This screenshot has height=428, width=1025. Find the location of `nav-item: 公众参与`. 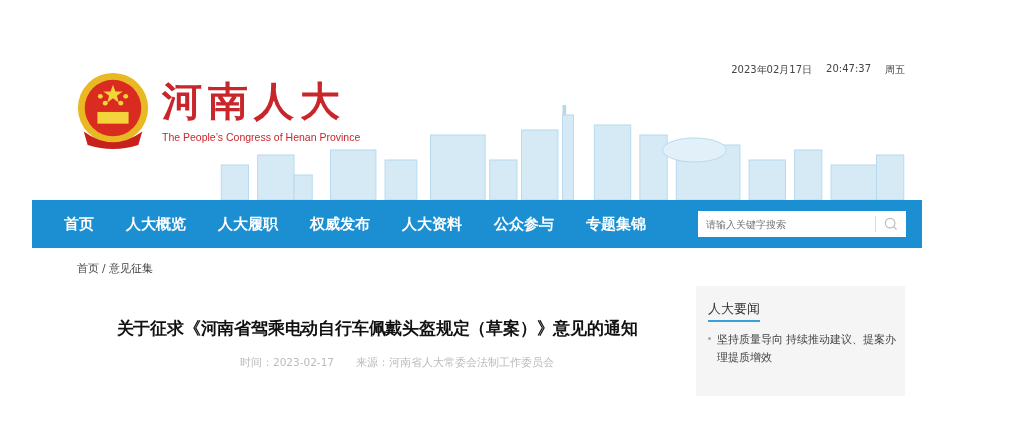

nav-item: 公众参与 is located at coordinates (524, 224).